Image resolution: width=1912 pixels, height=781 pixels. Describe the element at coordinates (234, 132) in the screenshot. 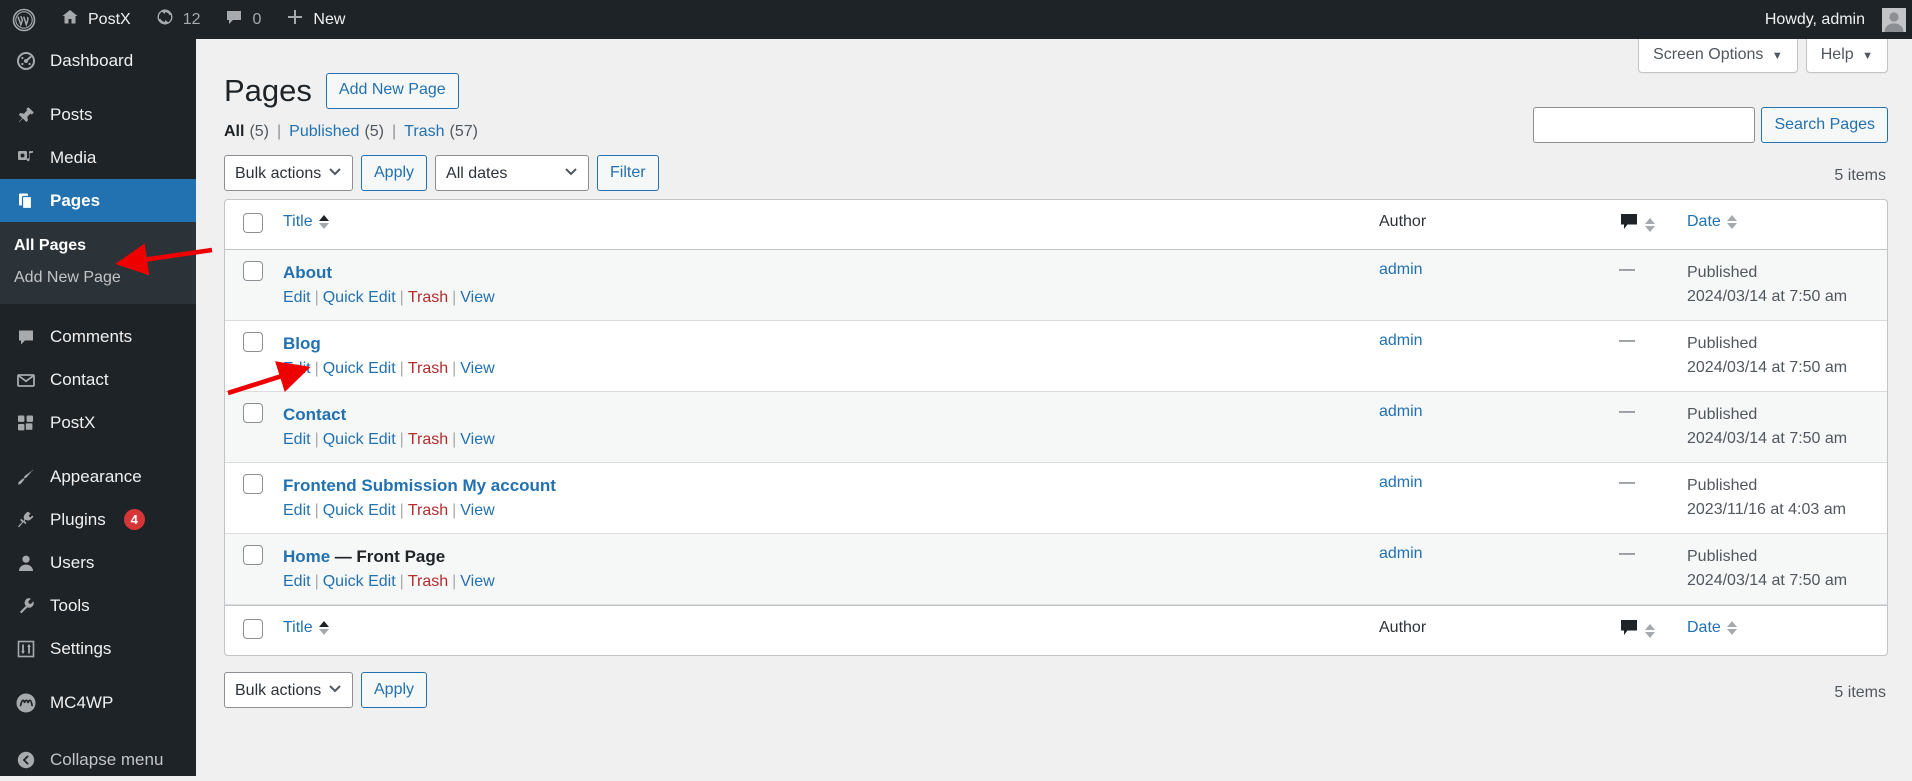

I see `view-all-link: All` at that location.